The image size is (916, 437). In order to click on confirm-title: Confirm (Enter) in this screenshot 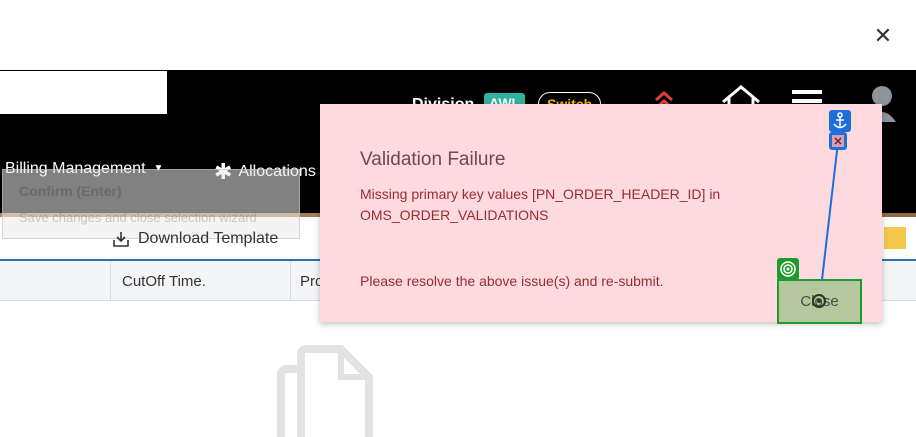, I will do `click(70, 191)`.